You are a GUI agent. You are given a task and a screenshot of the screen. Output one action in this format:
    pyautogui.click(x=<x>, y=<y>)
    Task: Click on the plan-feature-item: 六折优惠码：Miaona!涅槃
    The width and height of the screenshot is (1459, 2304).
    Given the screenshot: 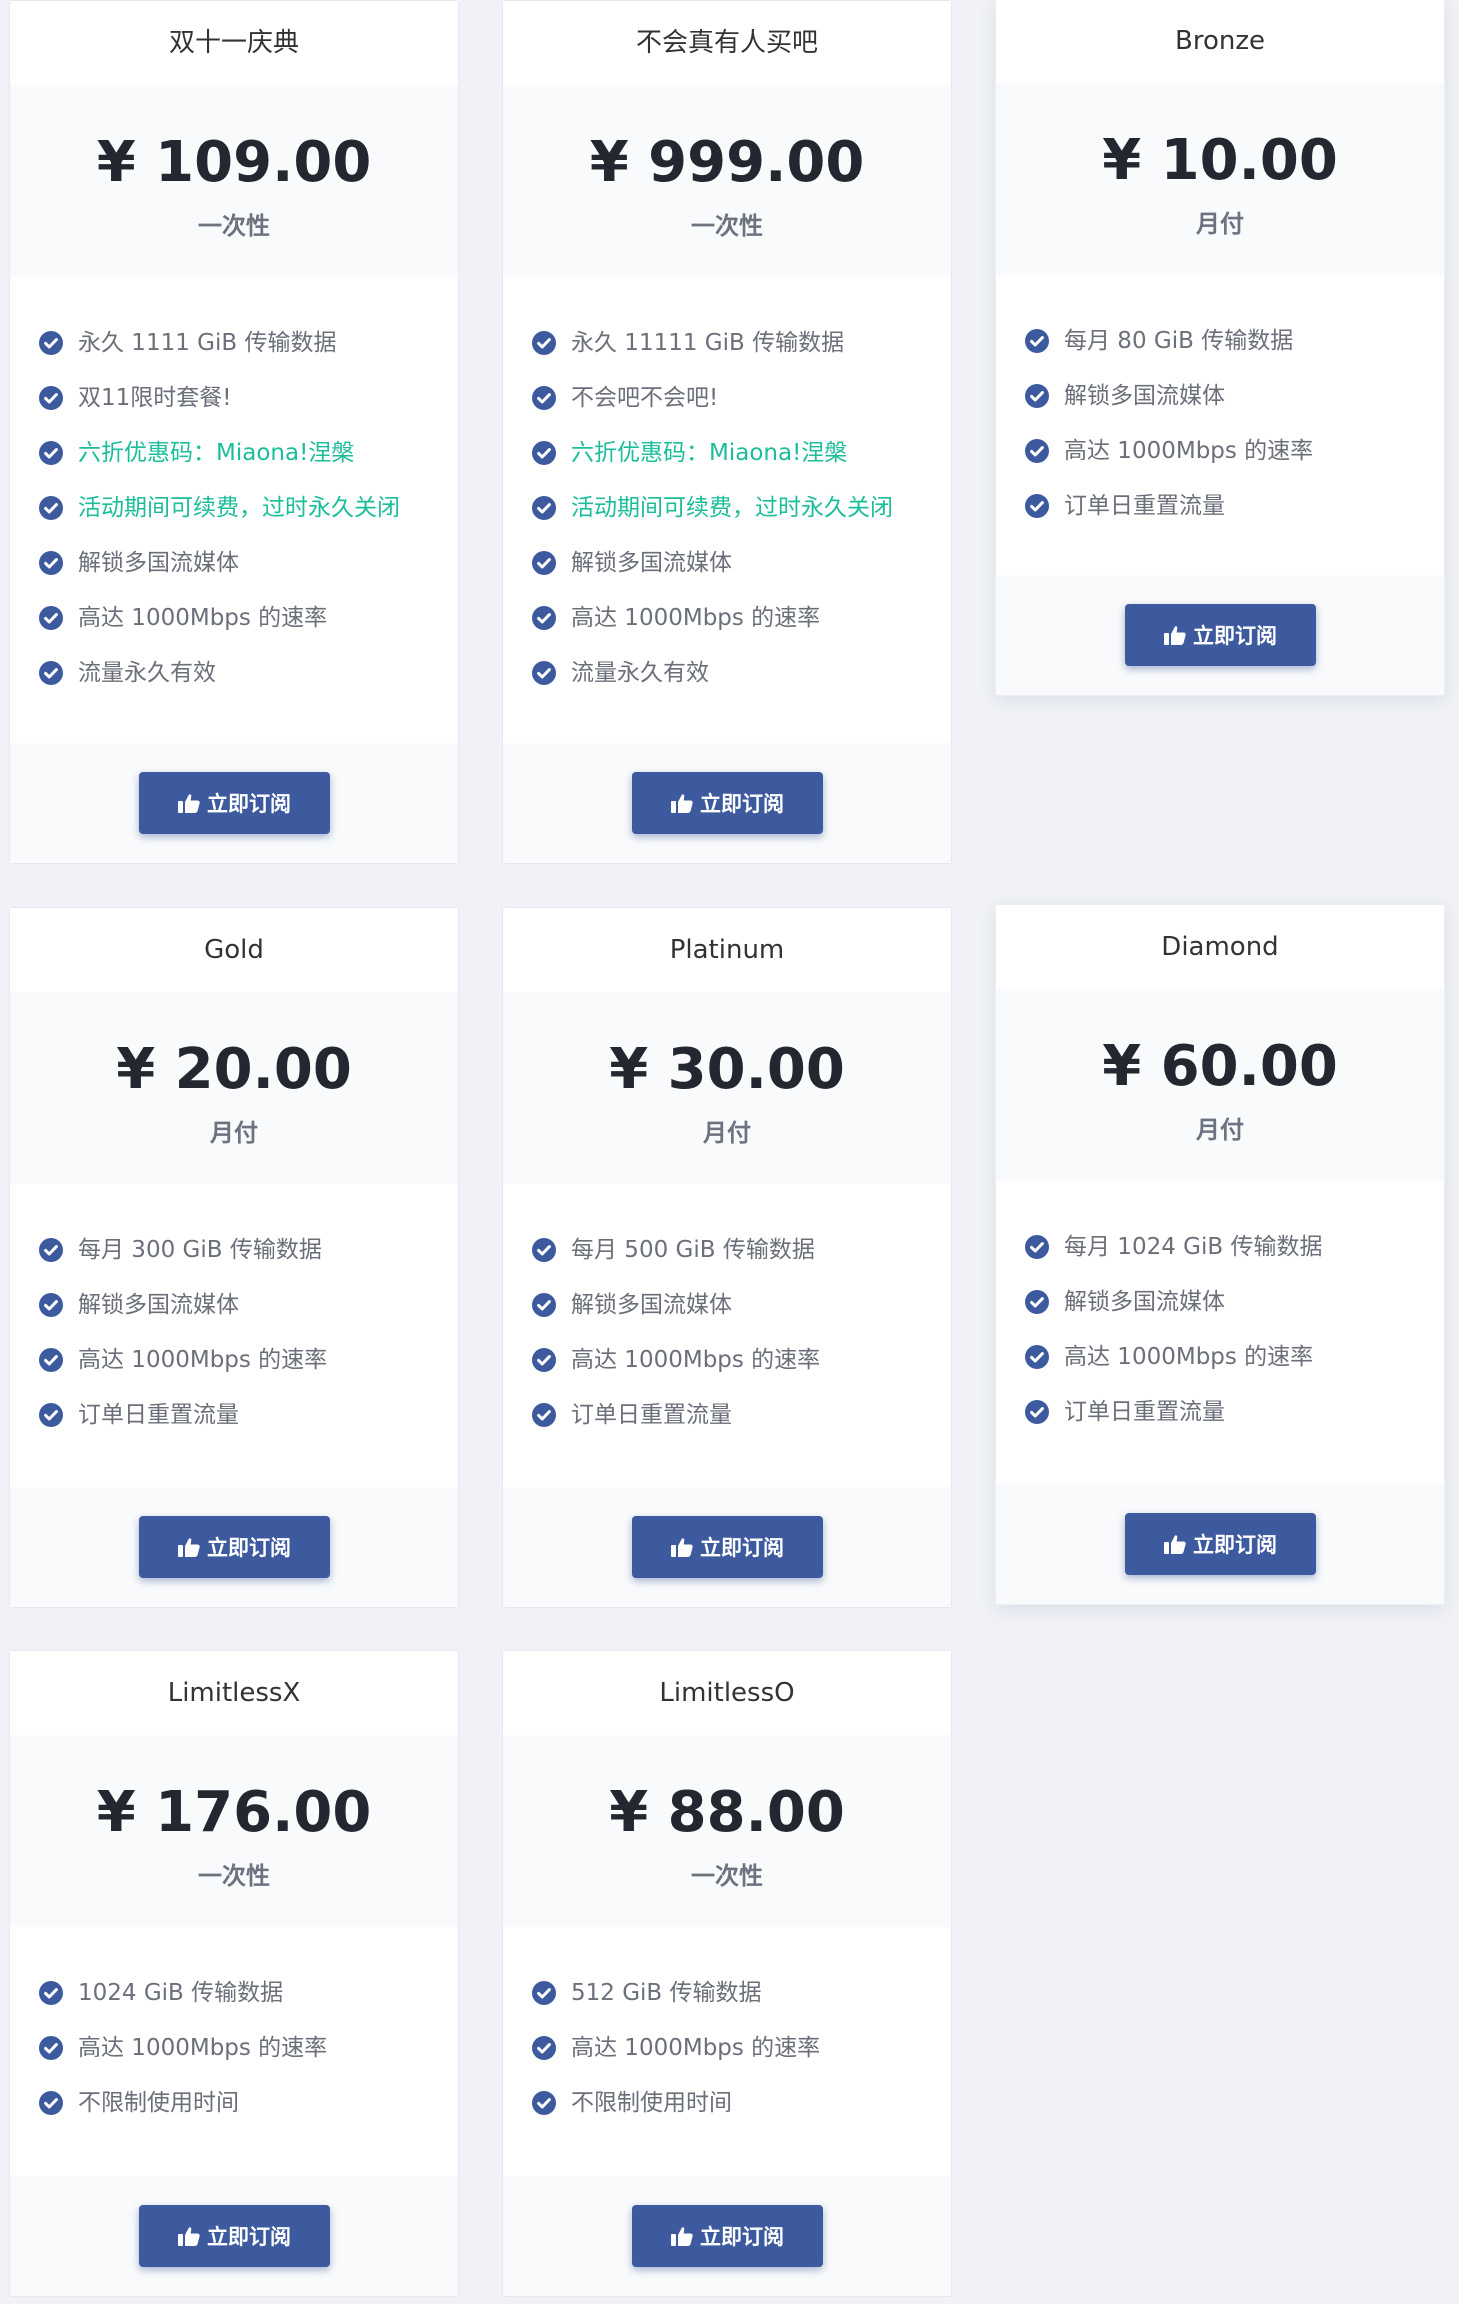 What is the action you would take?
    pyautogui.click(x=741, y=464)
    